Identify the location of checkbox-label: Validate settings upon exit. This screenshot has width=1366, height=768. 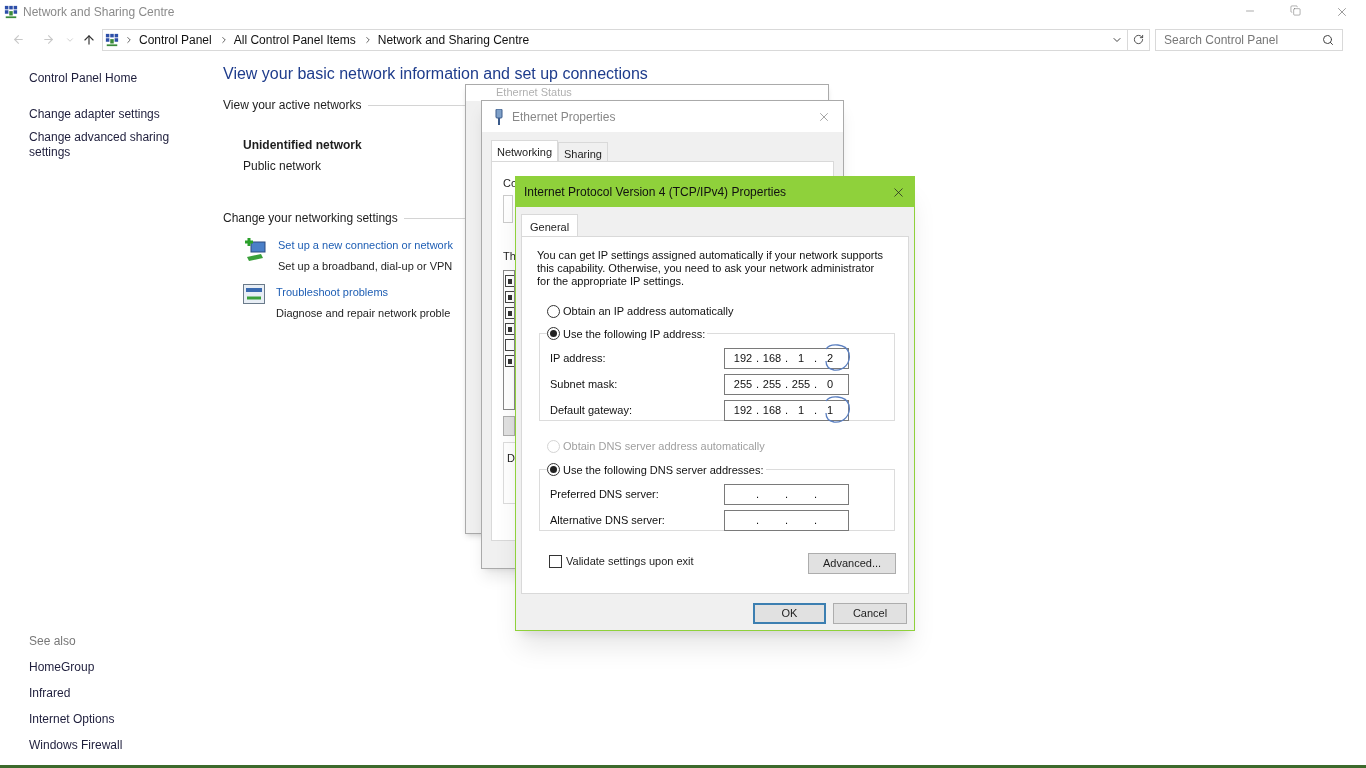
(630, 561).